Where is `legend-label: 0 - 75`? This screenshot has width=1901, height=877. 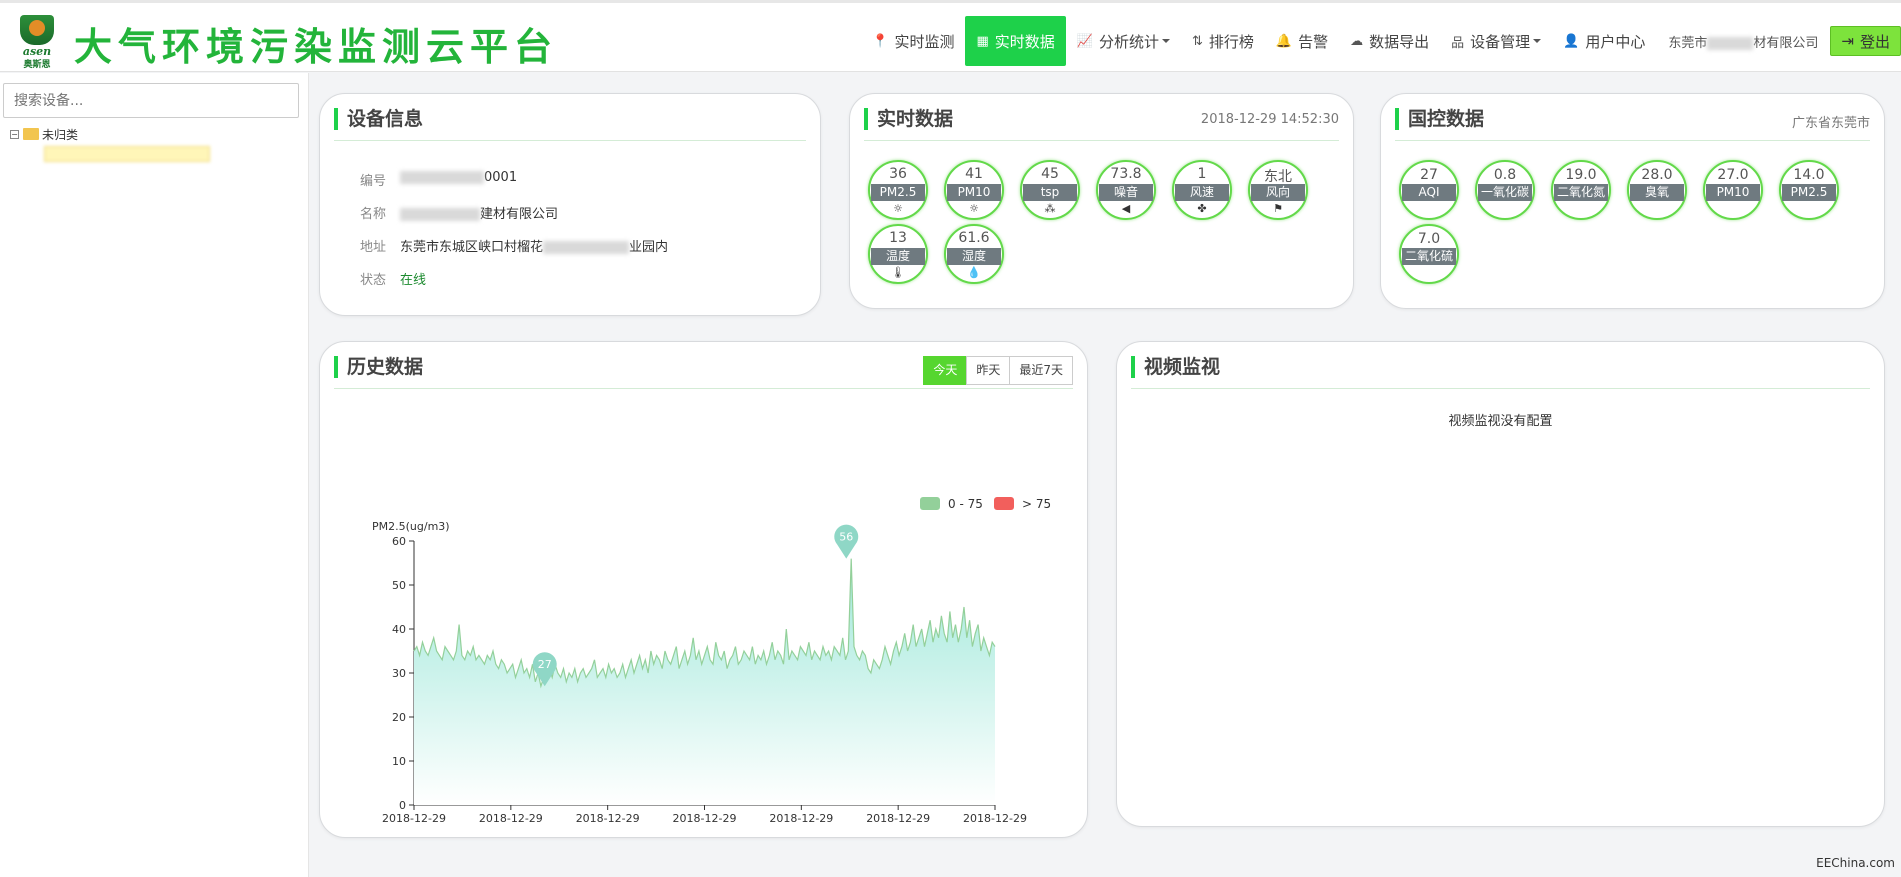
legend-label: 0 - 75 is located at coordinates (965, 504).